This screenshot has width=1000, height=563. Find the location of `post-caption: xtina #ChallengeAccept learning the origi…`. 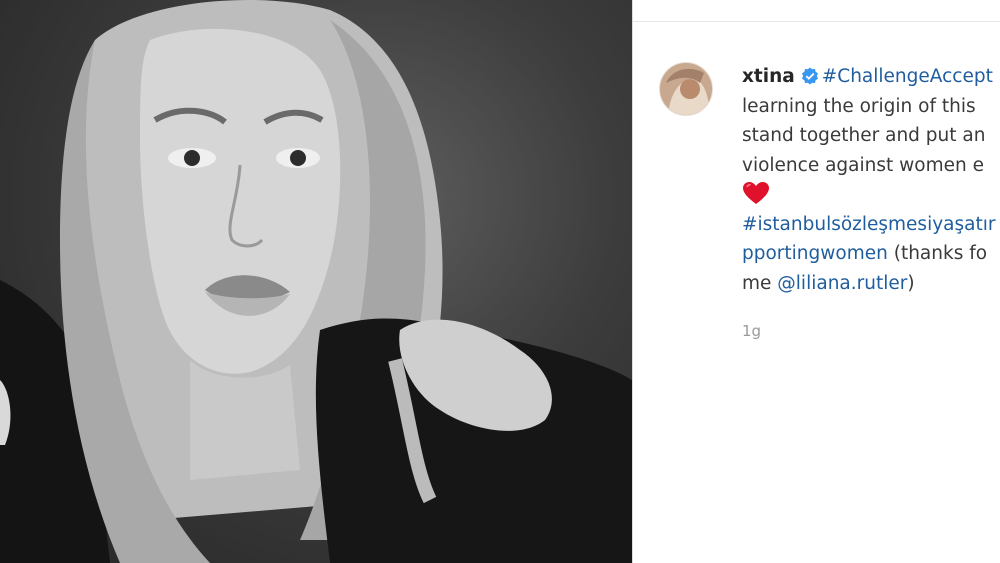

post-caption: xtina #ChallengeAccept learning the origi… is located at coordinates (871, 180).